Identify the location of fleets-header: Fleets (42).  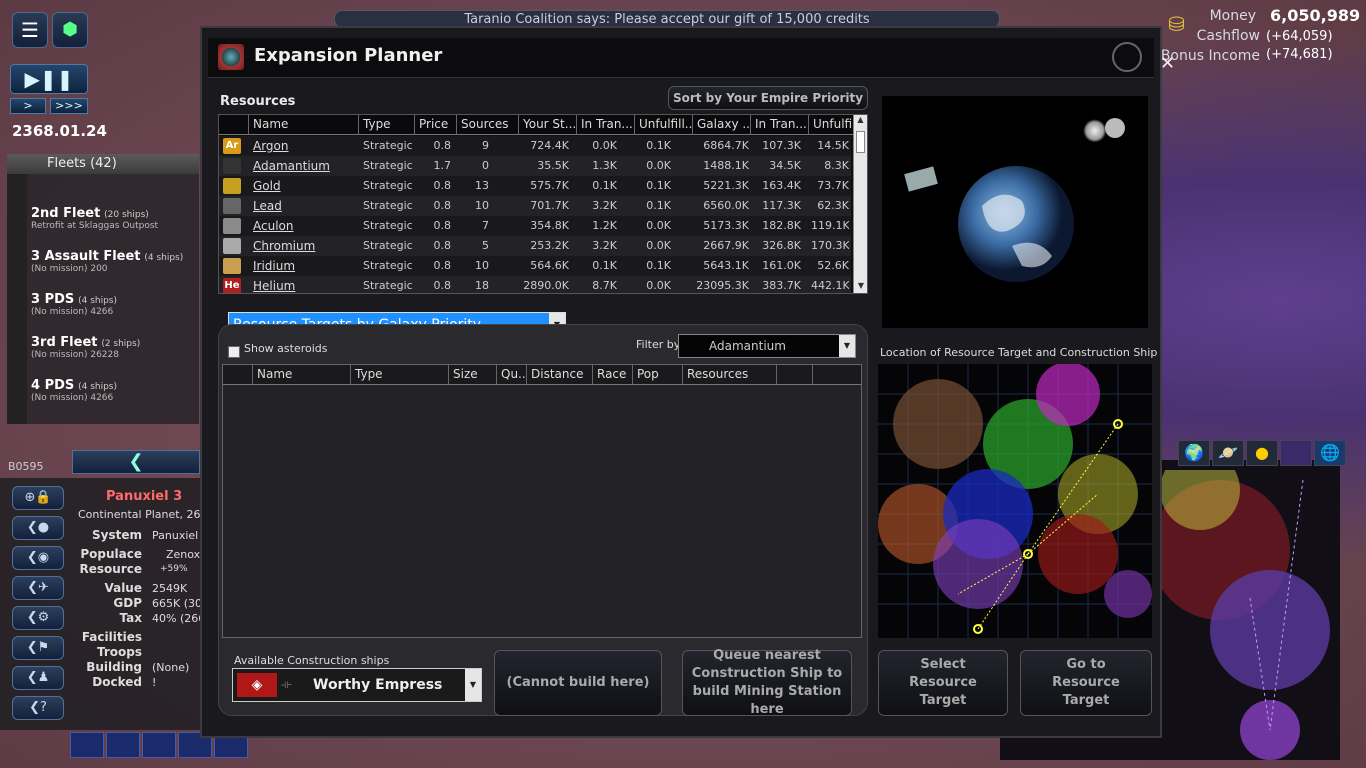
(103, 164).